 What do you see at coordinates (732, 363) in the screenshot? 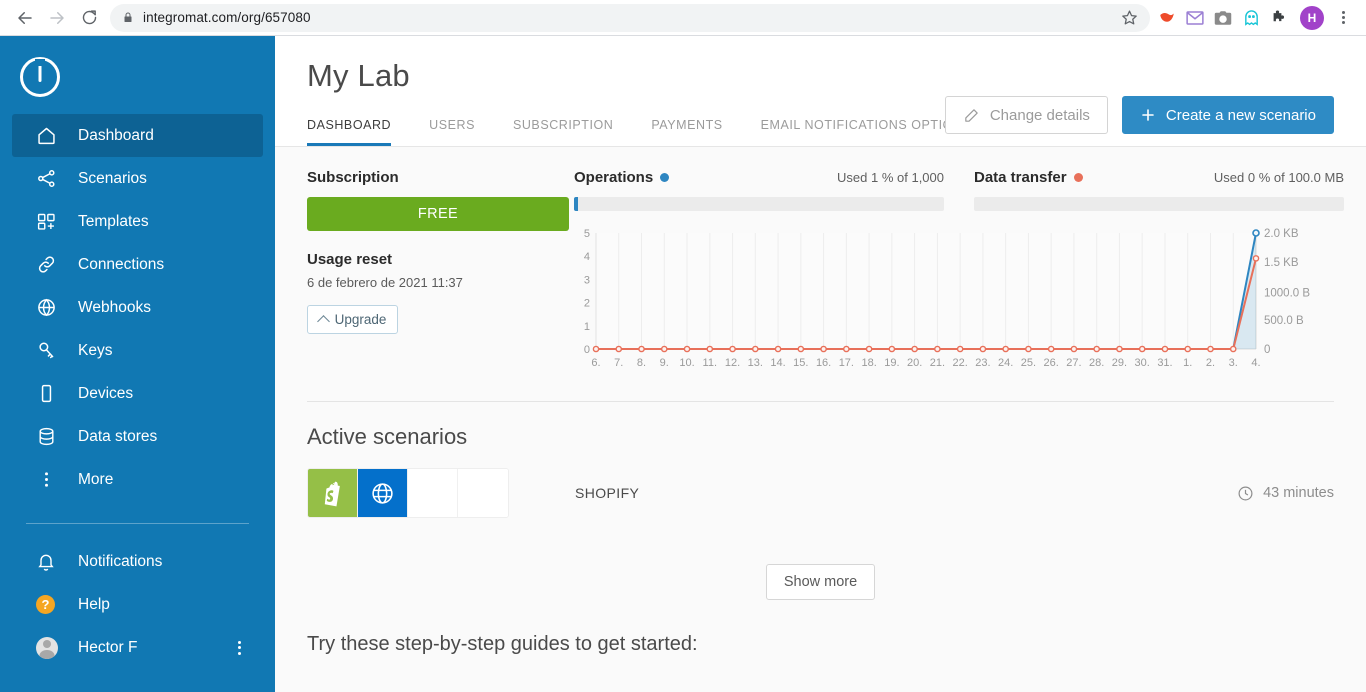
I see `svg-text: 12.` at bounding box center [732, 363].